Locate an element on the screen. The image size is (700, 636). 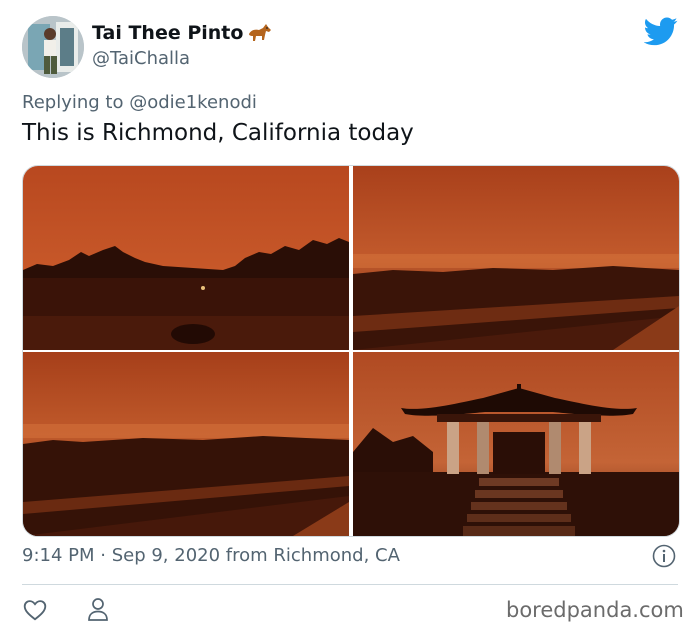
divider is located at coordinates (350, 584).